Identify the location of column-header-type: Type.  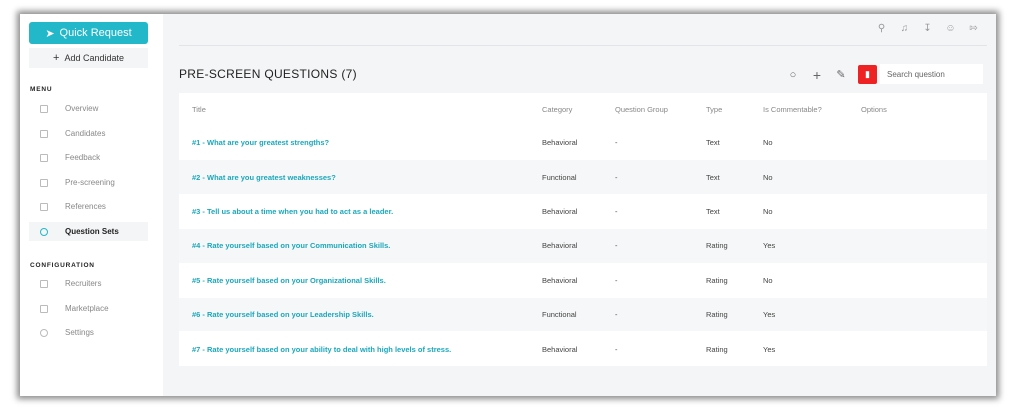
(734, 109).